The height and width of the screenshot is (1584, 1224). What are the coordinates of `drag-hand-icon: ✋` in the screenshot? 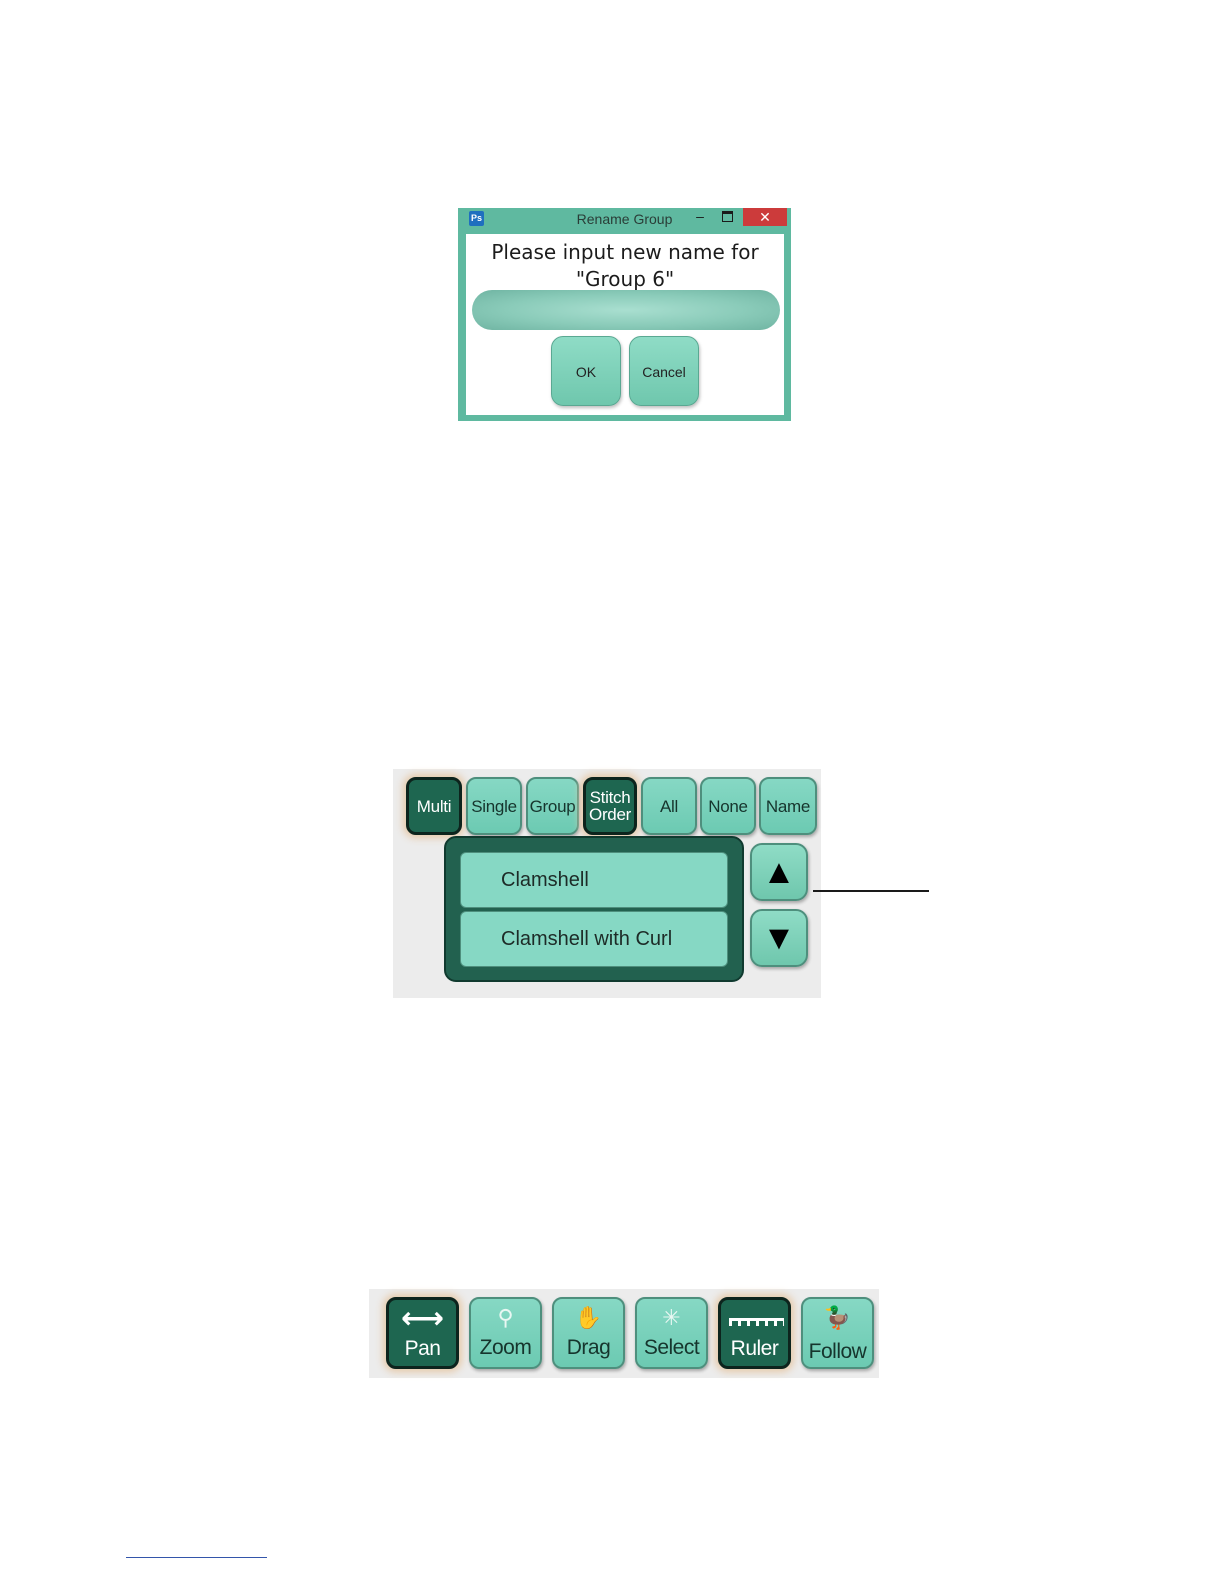 It's located at (588, 1317).